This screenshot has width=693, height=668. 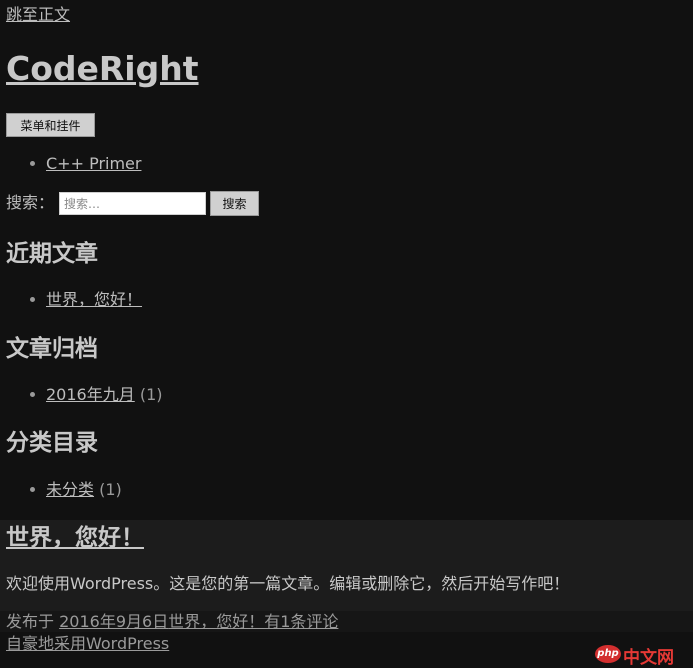 What do you see at coordinates (253, 621) in the screenshot?
I see `comments-link: 世界，您好！有1条评论` at bounding box center [253, 621].